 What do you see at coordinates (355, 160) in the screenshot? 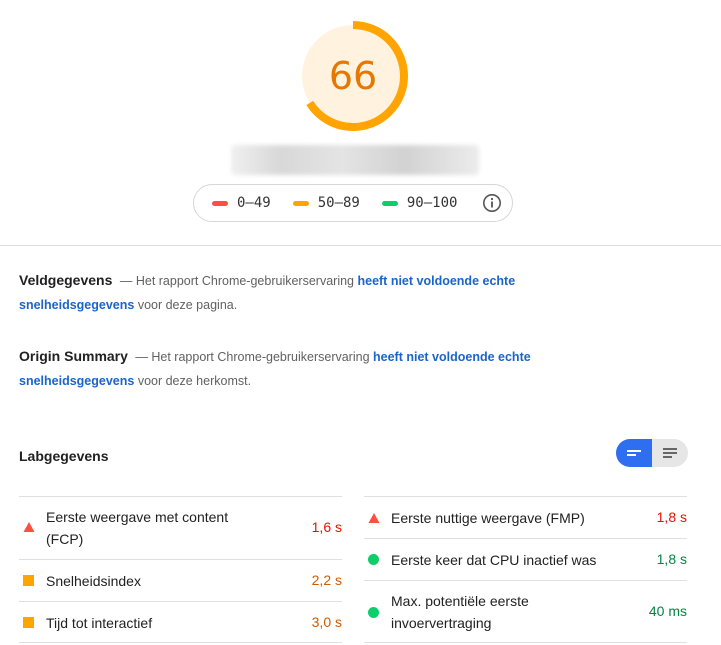
I see `tested-url-blurred` at bounding box center [355, 160].